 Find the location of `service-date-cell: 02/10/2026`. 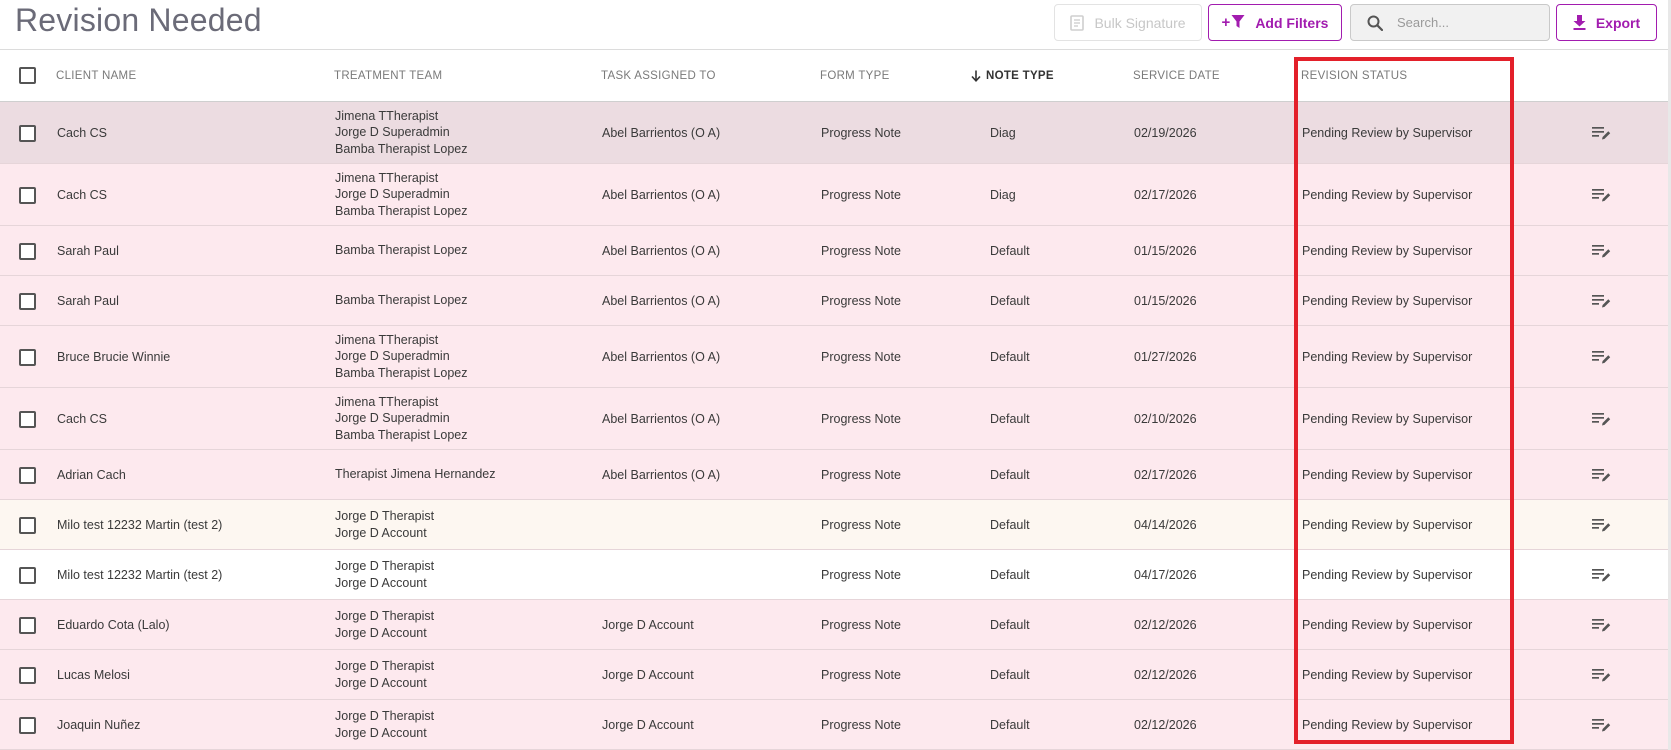

service-date-cell: 02/10/2026 is located at coordinates (1165, 418).